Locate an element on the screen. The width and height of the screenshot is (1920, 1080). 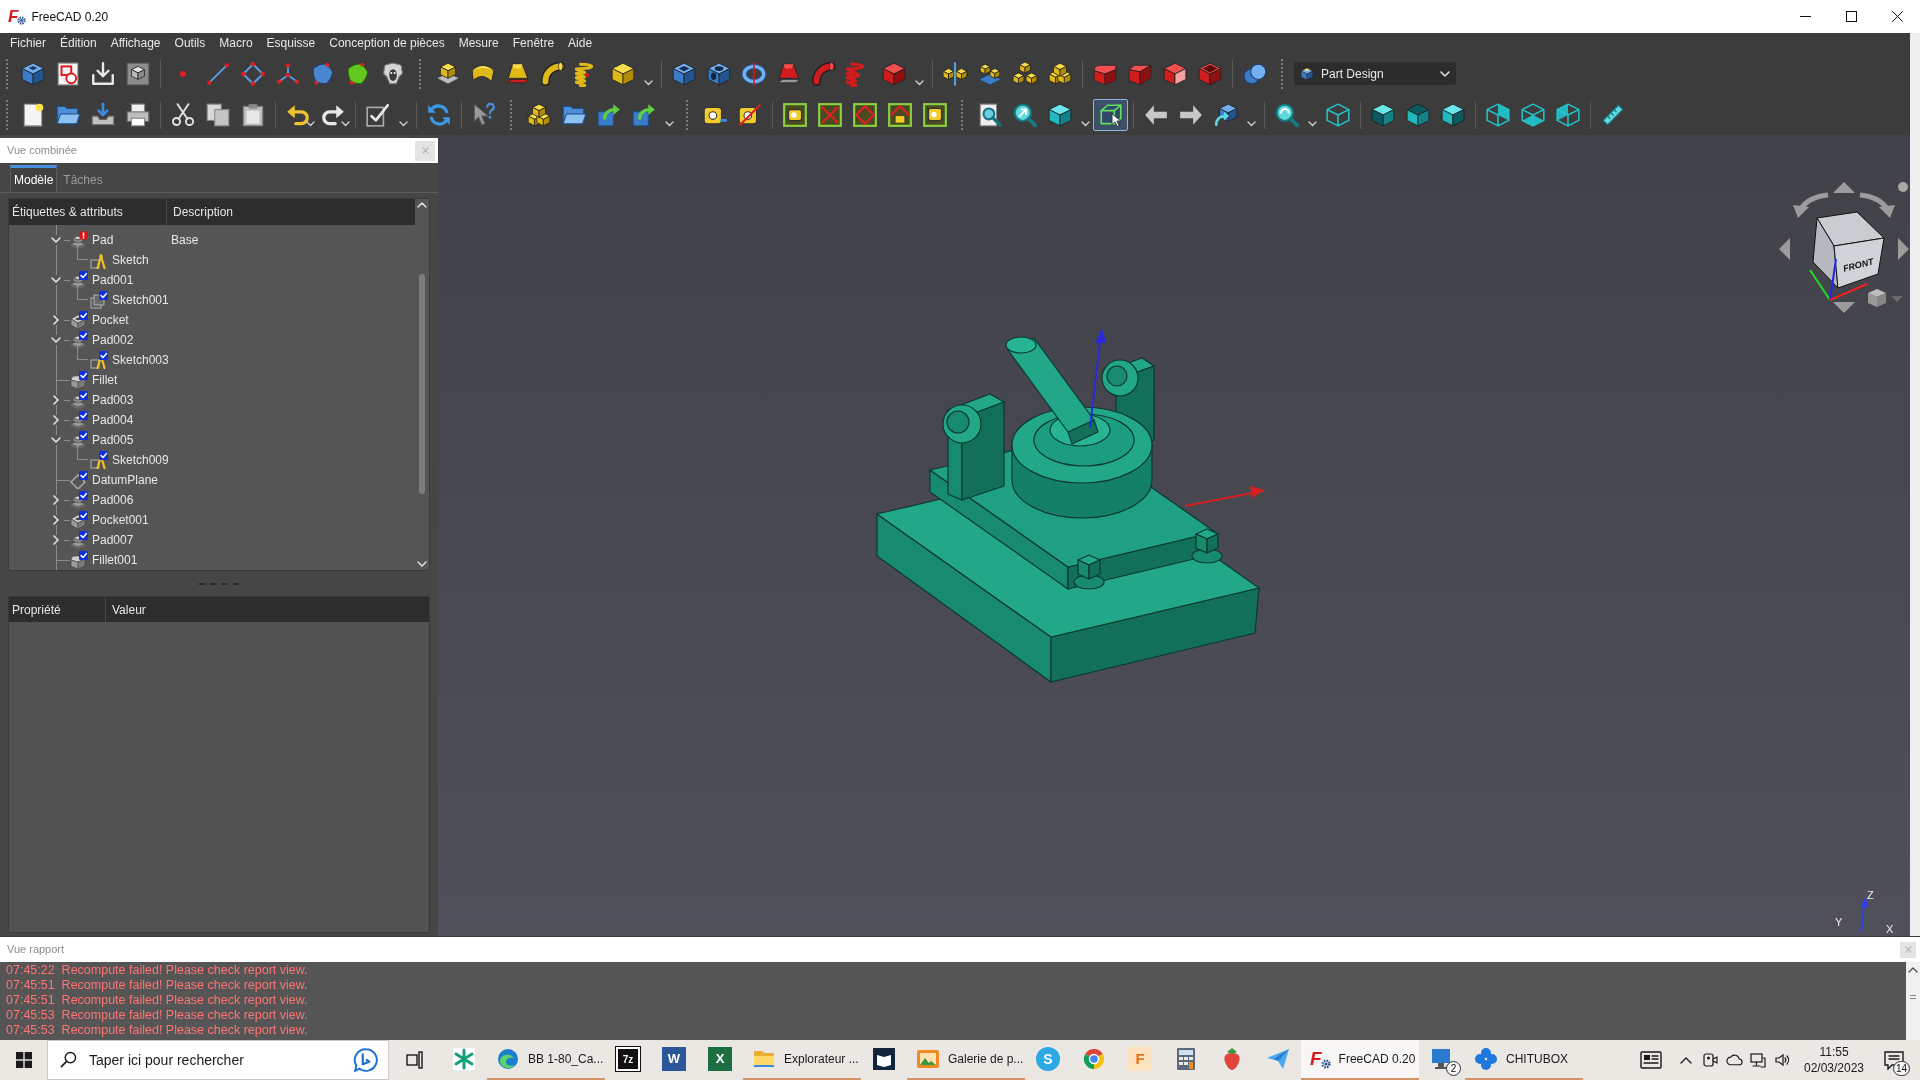
menu-item: Outils is located at coordinates (190, 43).